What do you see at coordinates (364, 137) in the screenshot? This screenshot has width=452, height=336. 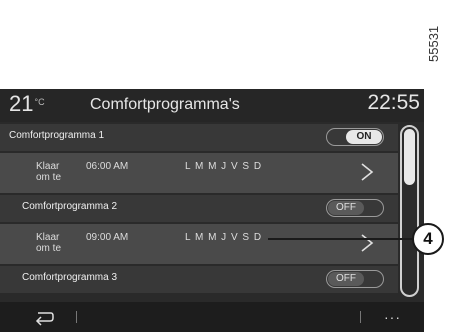 I see `toggle-knob: ON` at bounding box center [364, 137].